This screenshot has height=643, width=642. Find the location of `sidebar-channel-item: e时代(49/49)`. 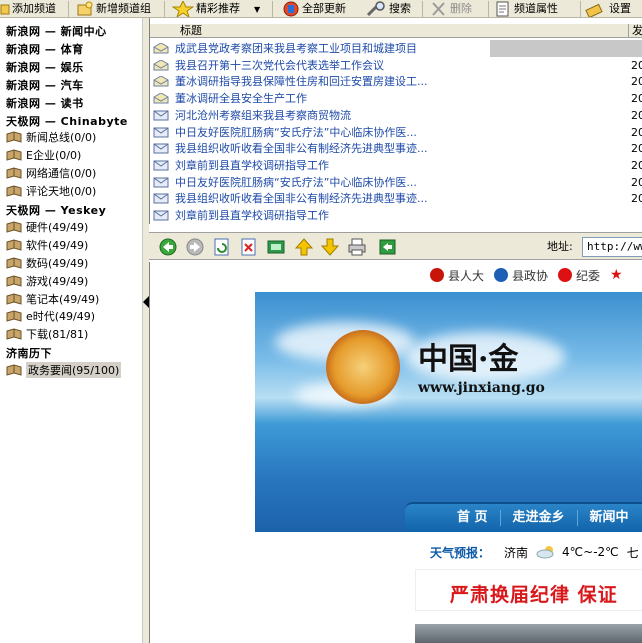

sidebar-channel-item: e时代(49/49) is located at coordinates (50, 316).